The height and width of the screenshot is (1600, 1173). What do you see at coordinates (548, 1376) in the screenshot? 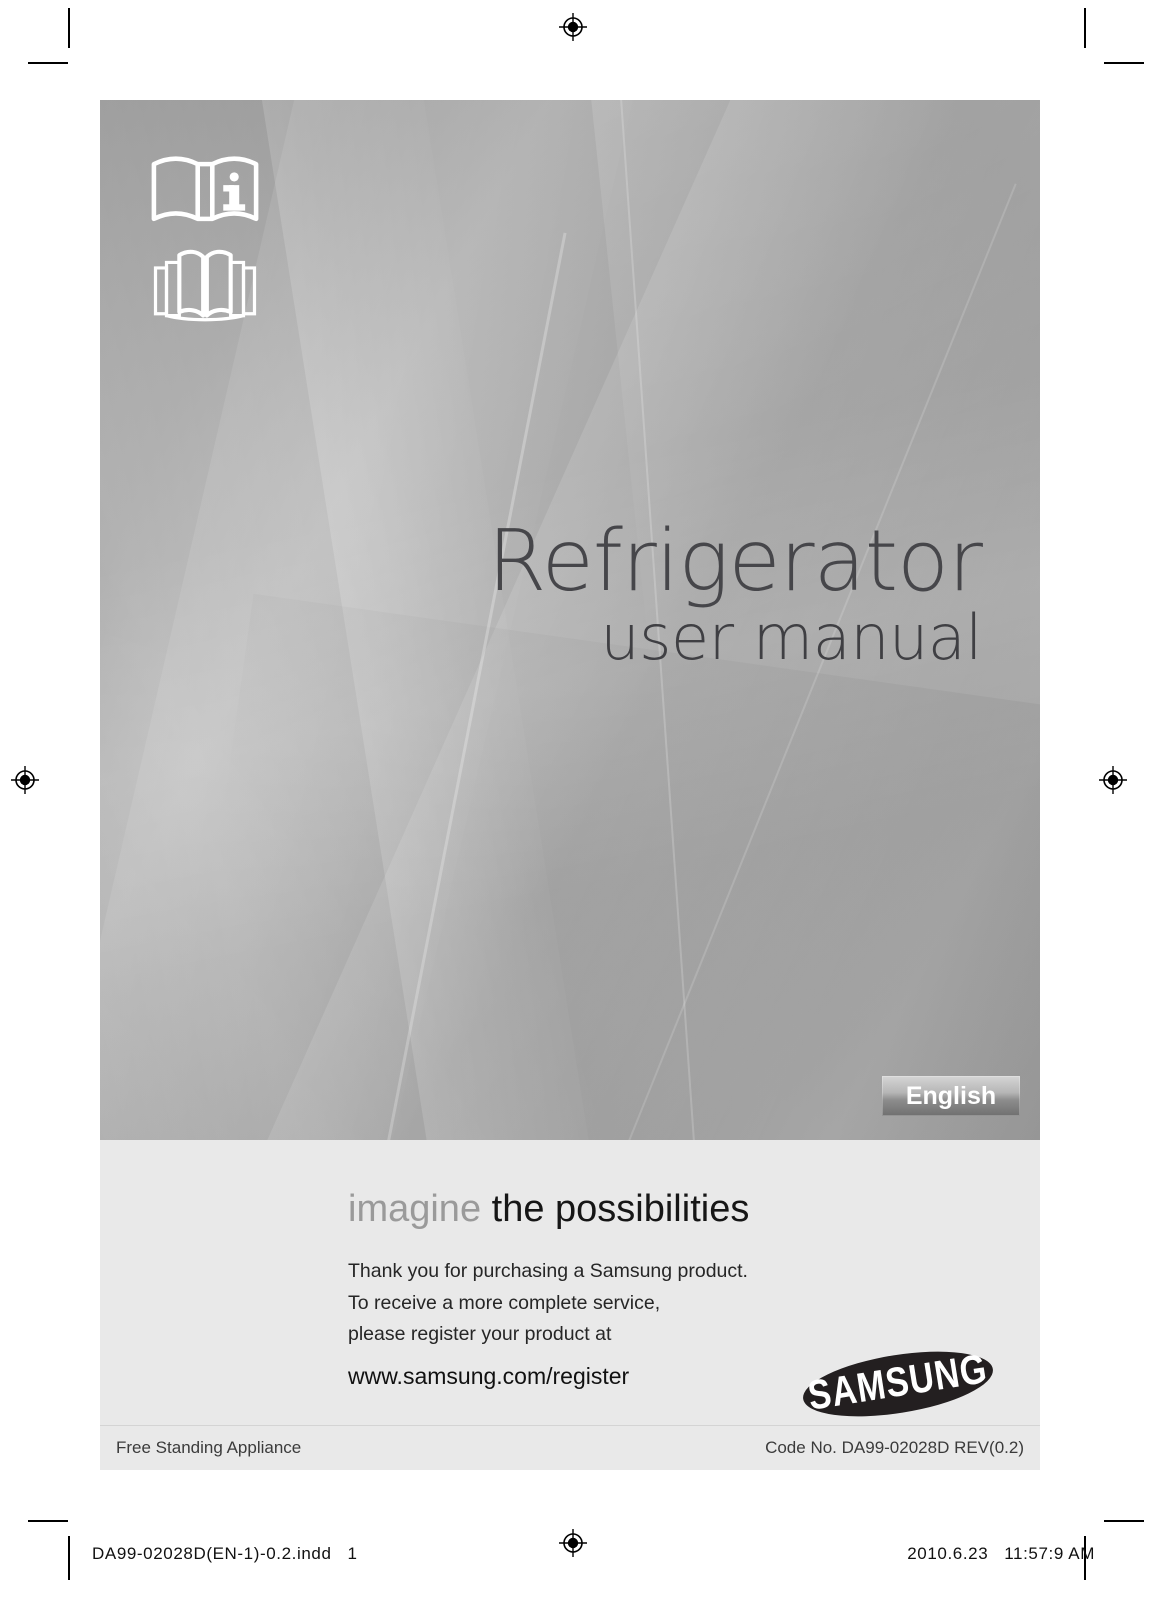
I see `register-url: www.samsung.com/register` at bounding box center [548, 1376].